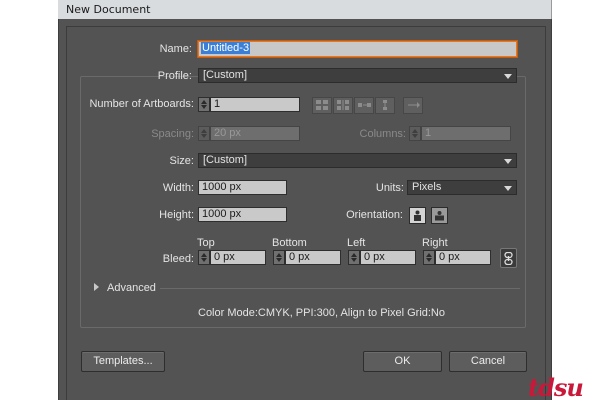 The image size is (610, 400). I want to click on change-to-right-to-left-icon, so click(414, 105).